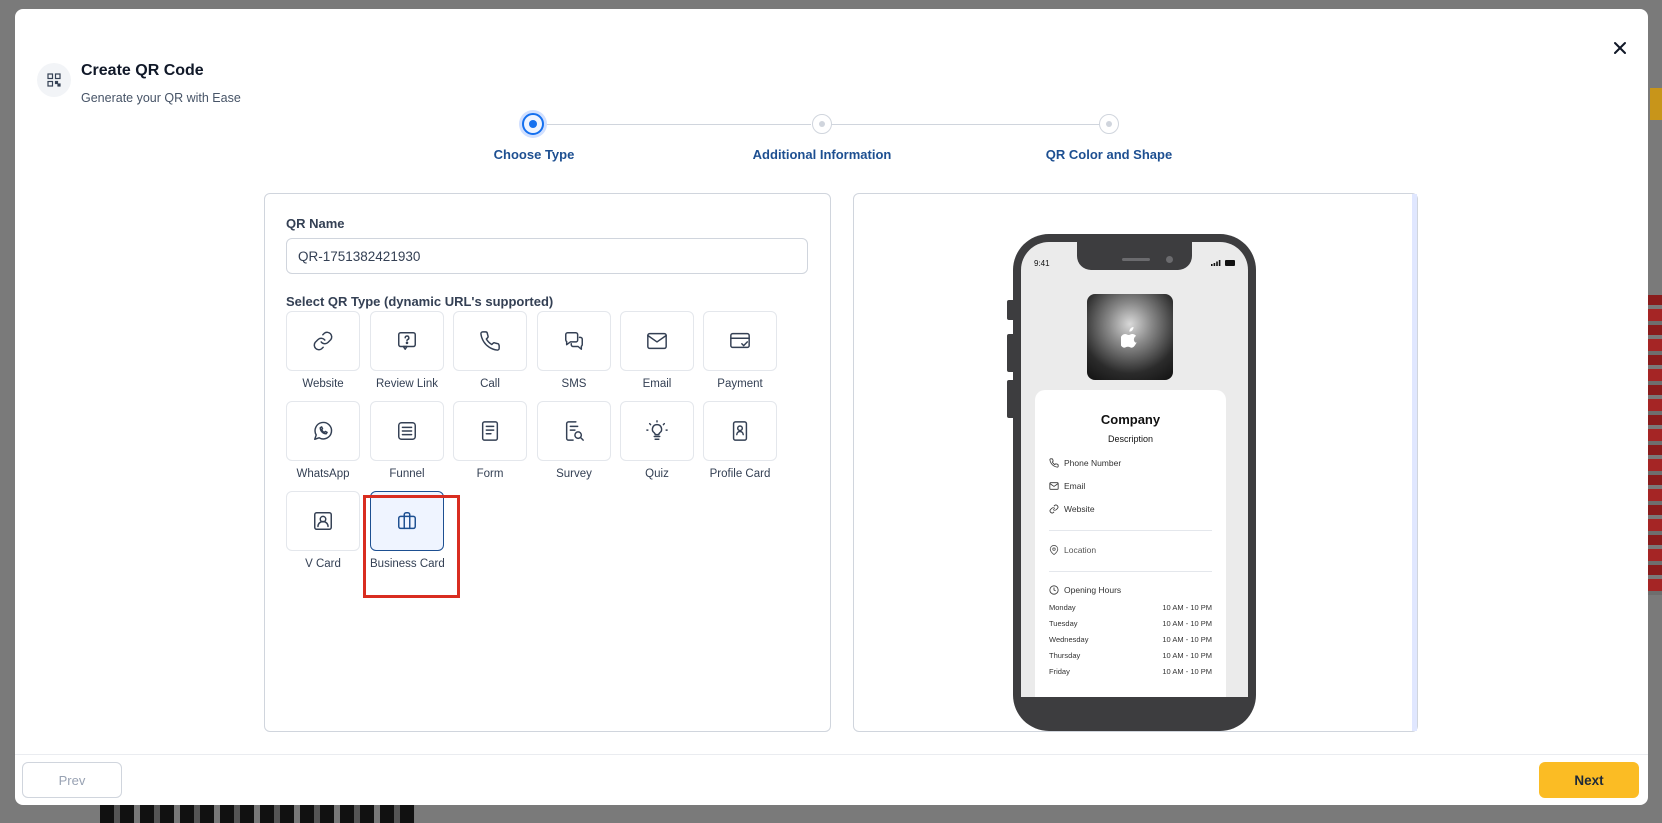 The height and width of the screenshot is (823, 1662). Describe the element at coordinates (574, 384) in the screenshot. I see `qr-type-label: SMS` at that location.